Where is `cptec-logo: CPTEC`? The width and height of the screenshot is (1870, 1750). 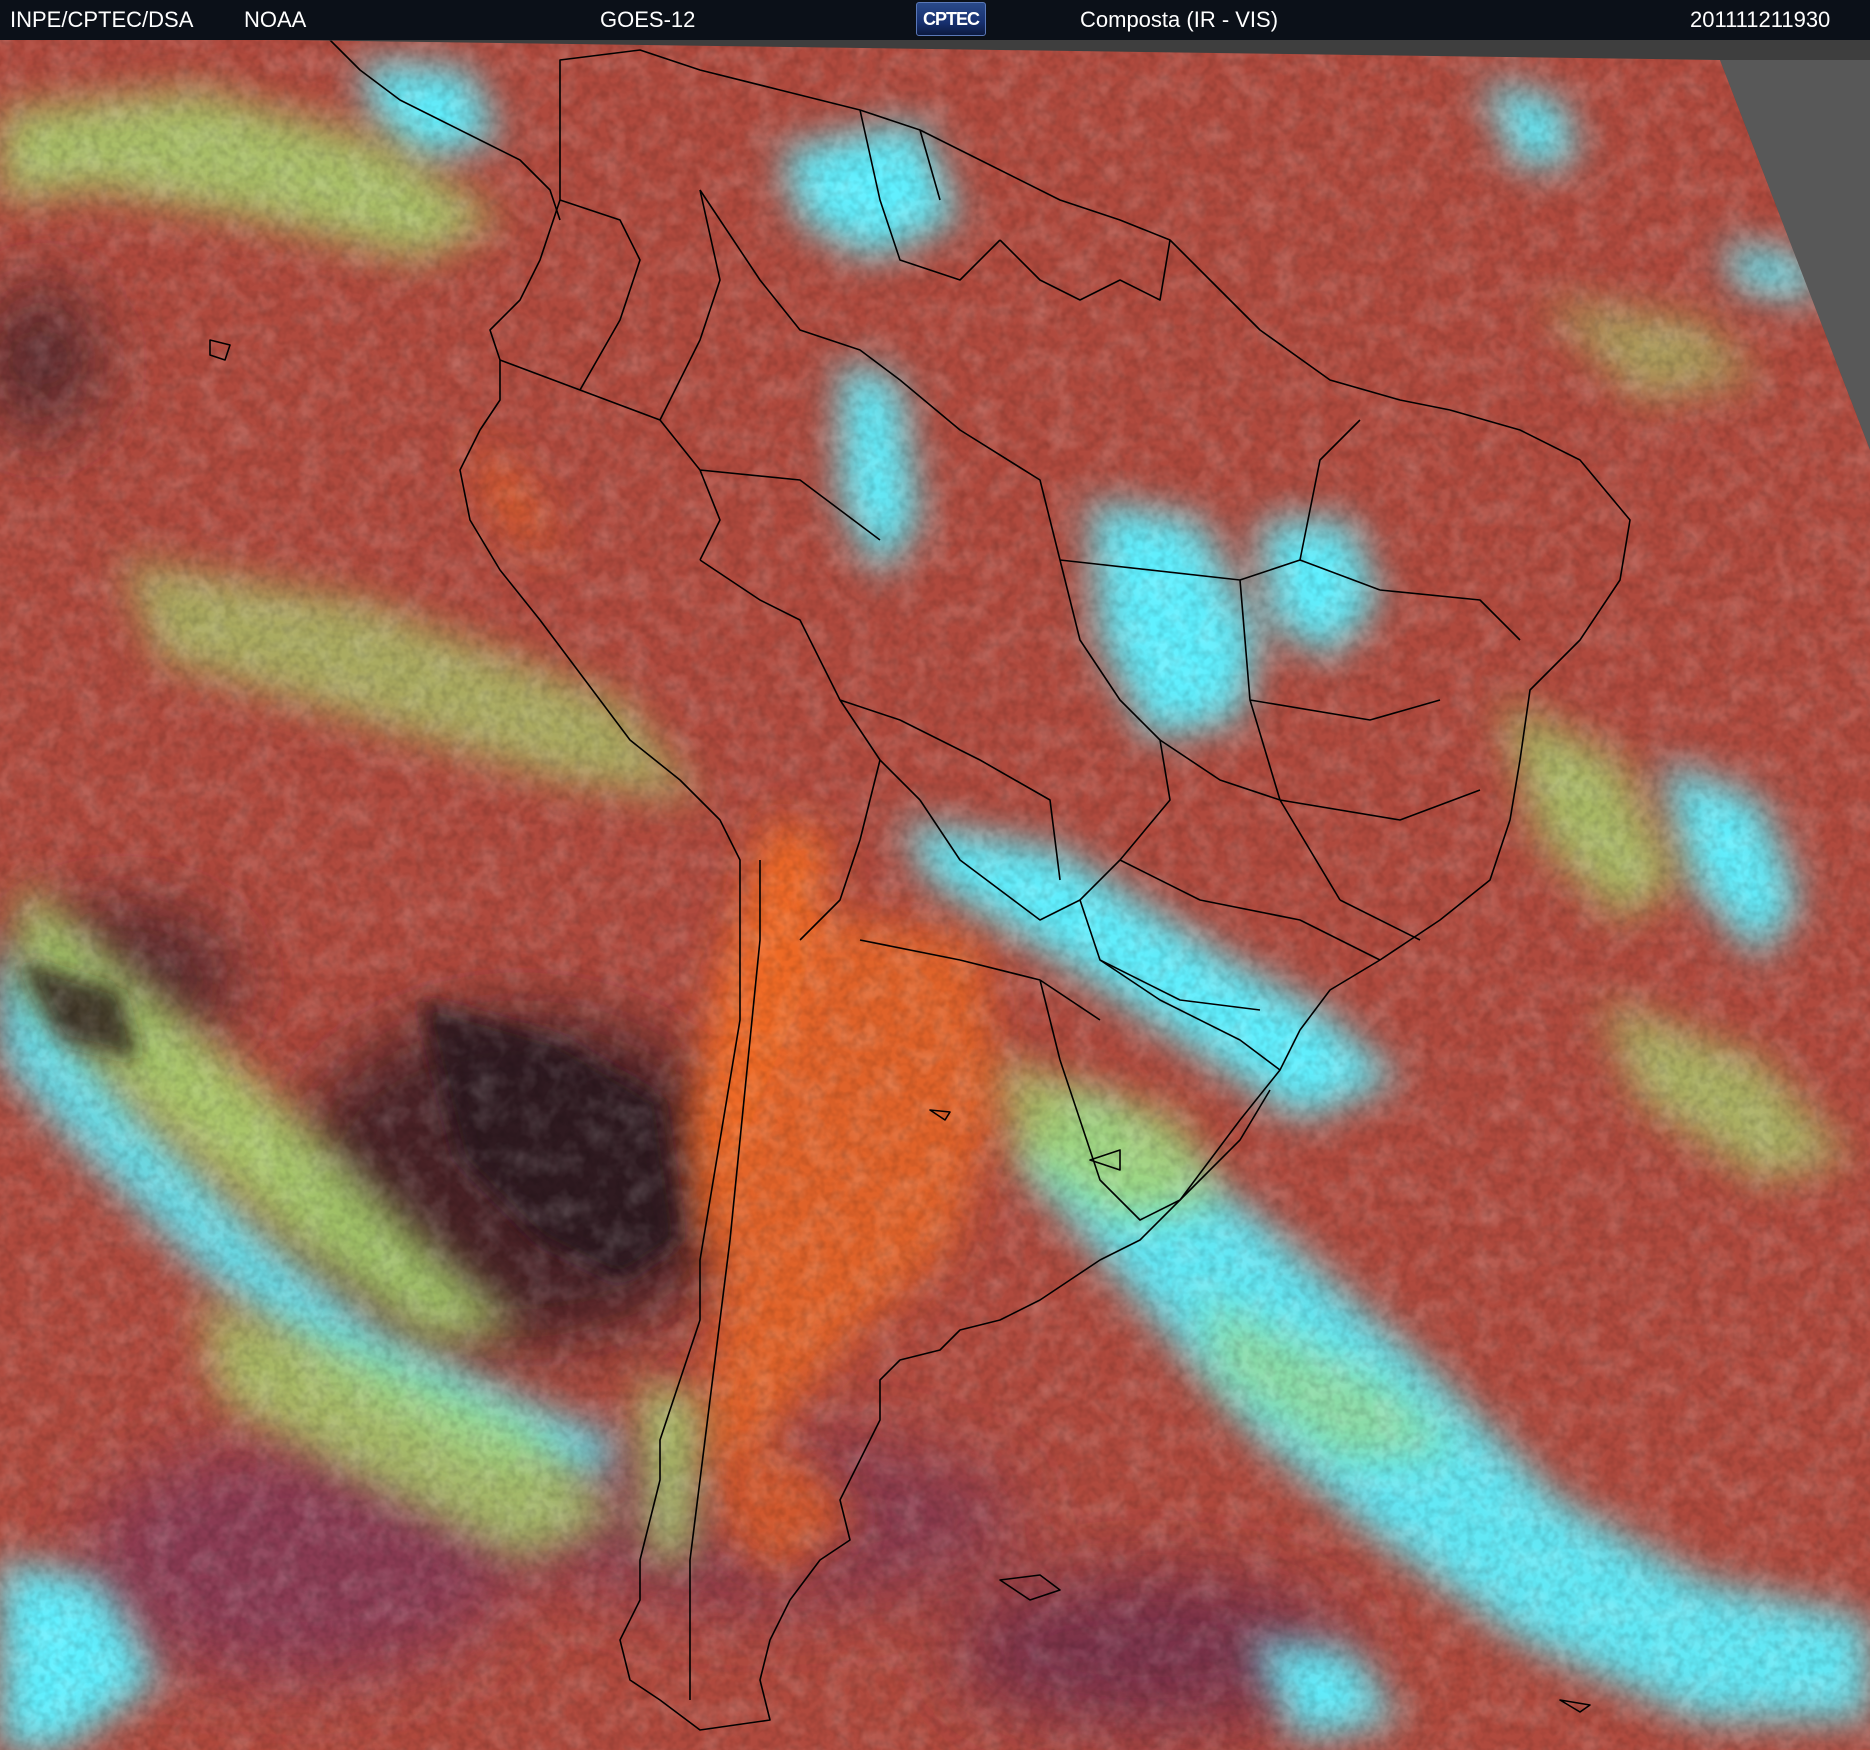 cptec-logo: CPTEC is located at coordinates (951, 19).